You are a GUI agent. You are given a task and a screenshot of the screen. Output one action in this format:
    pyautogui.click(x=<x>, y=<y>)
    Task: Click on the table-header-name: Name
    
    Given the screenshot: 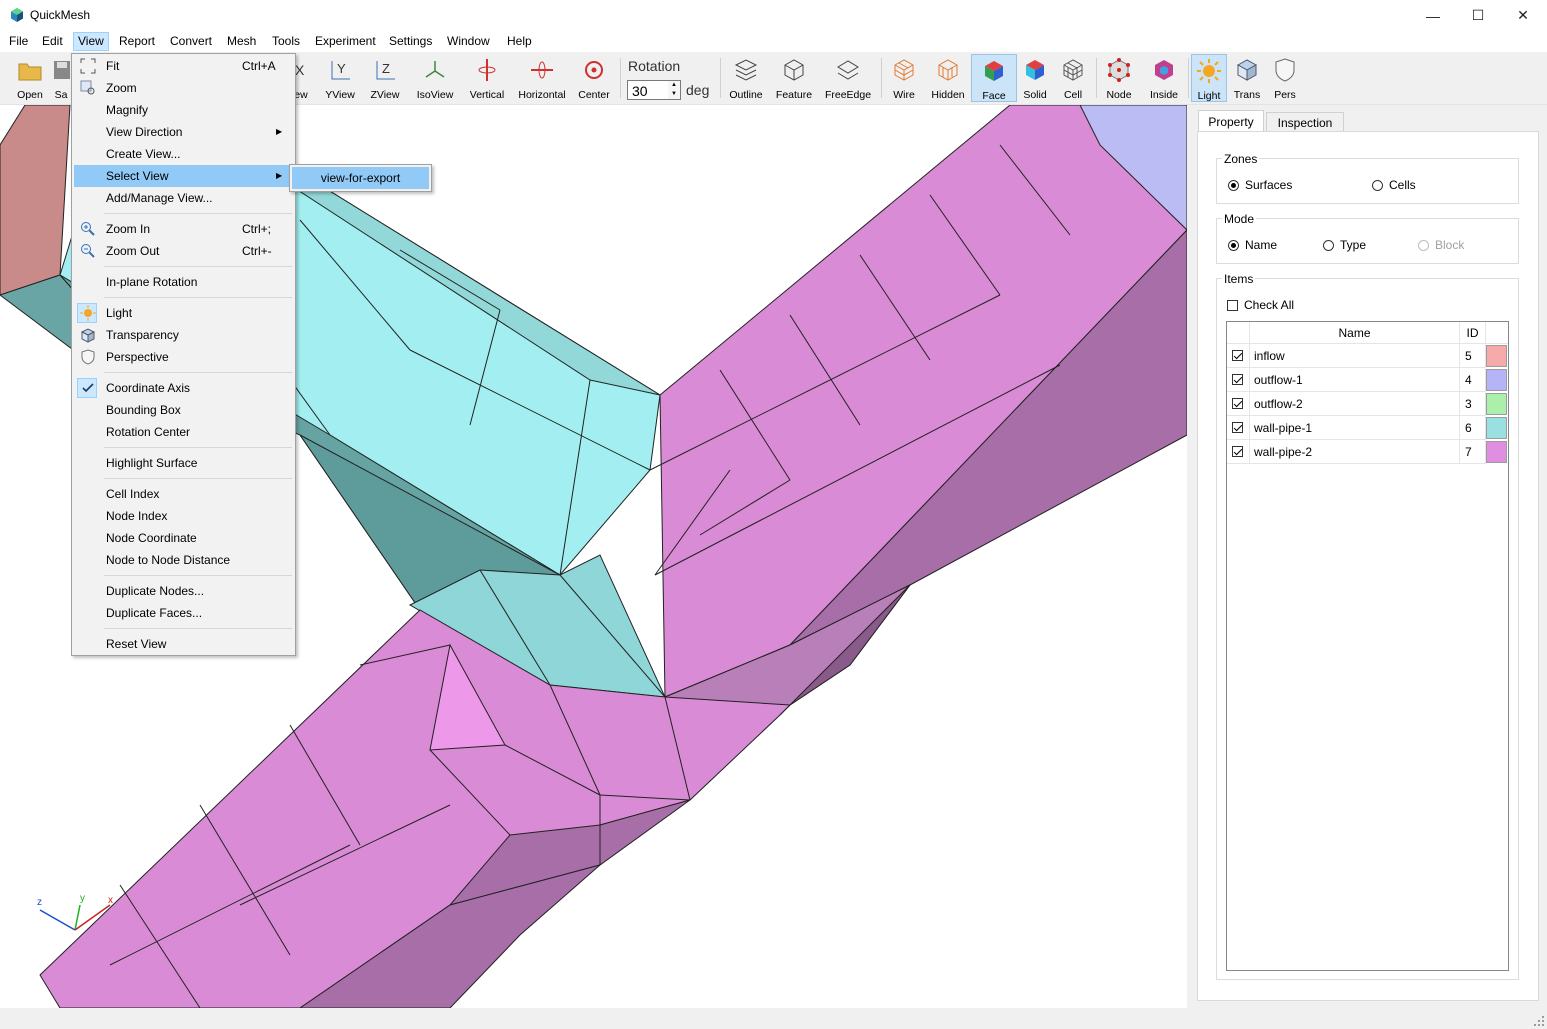 What is the action you would take?
    pyautogui.click(x=1355, y=333)
    